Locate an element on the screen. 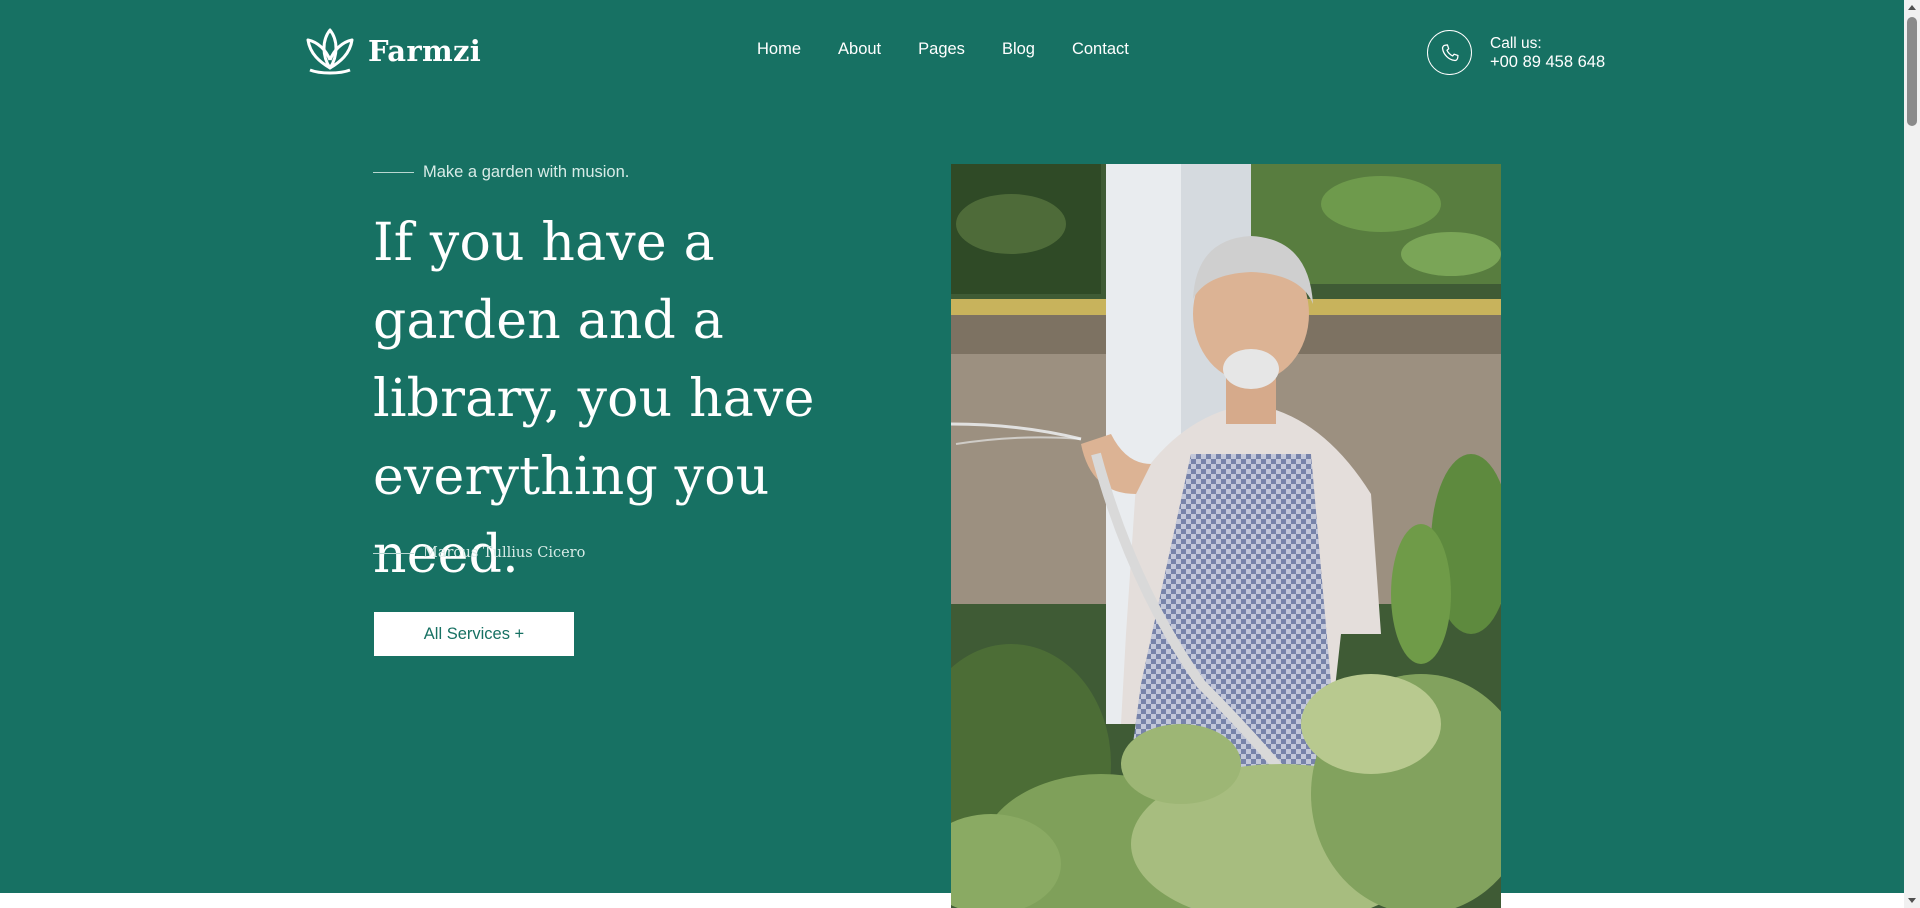  nav-contact: Contact is located at coordinates (1100, 49).